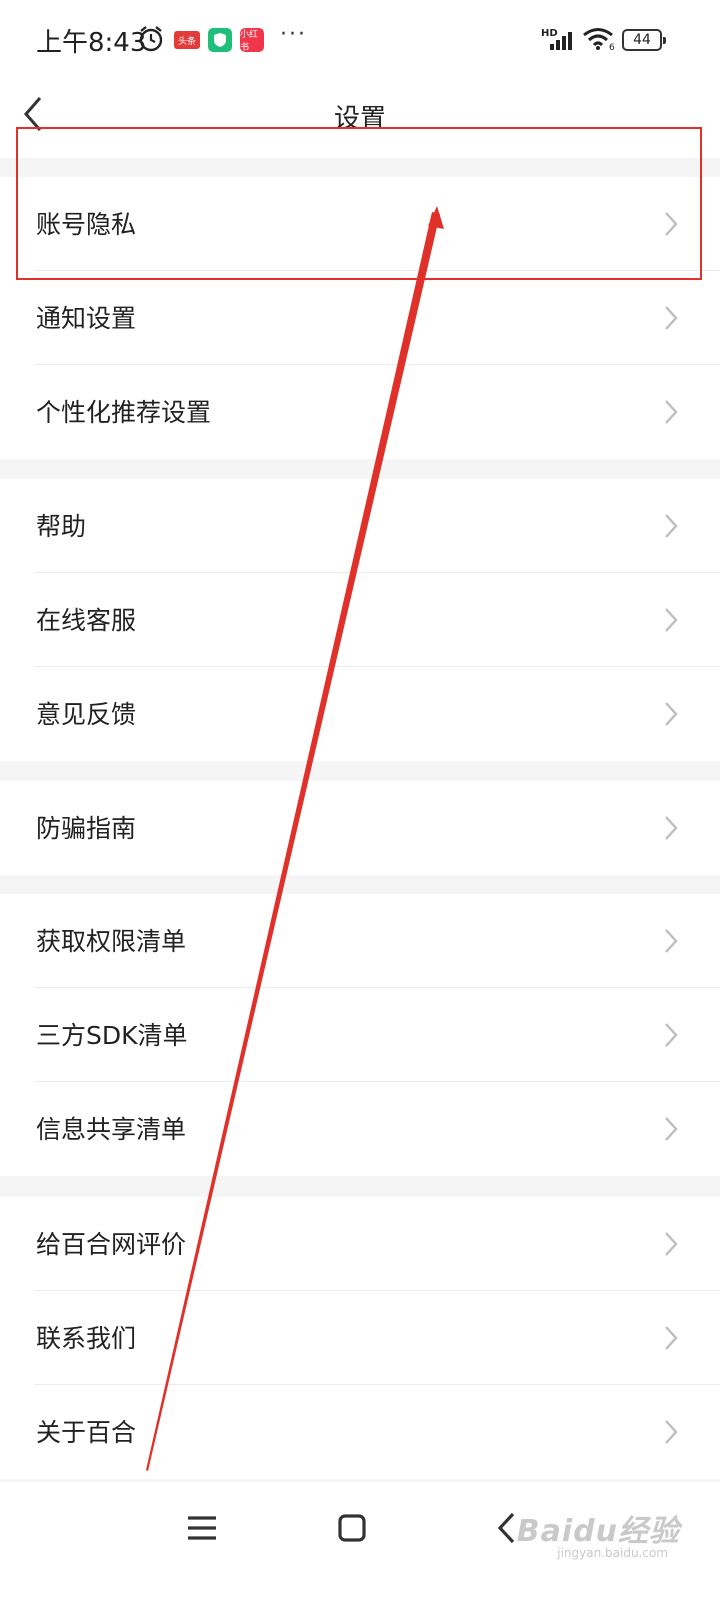 The image size is (720, 1600). I want to click on item-label: 帮助, so click(61, 526).